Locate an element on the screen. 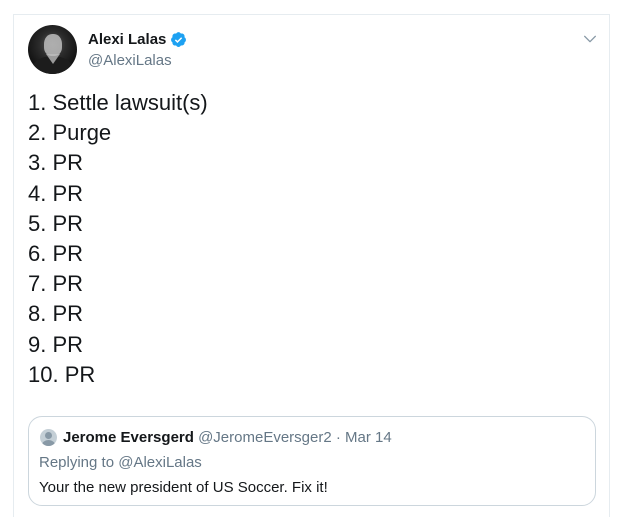  avatar-head is located at coordinates (48, 435).